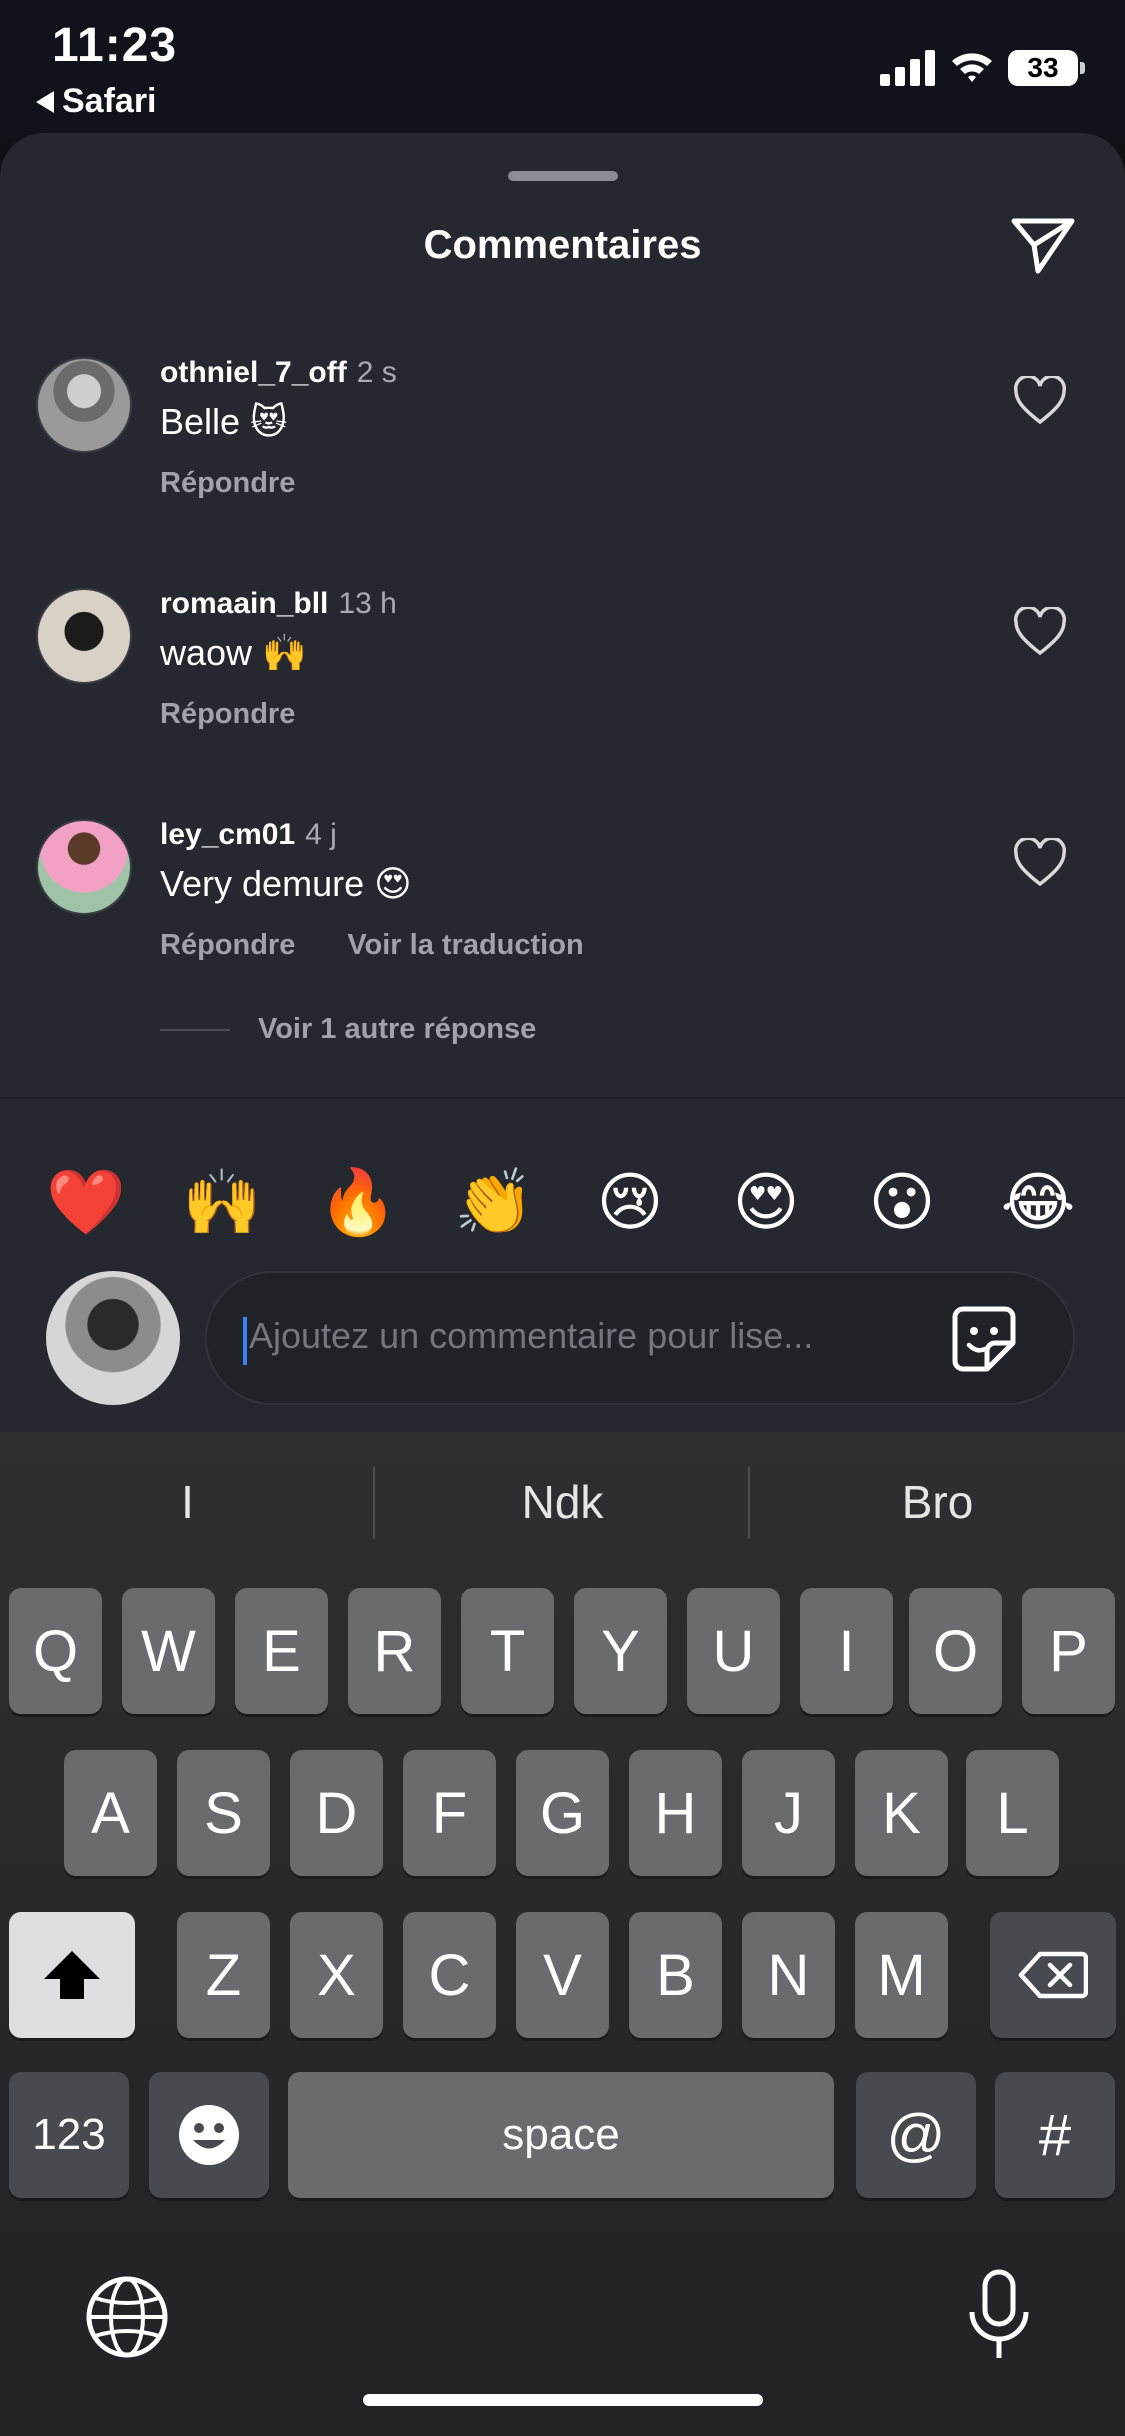  What do you see at coordinates (367, 603) in the screenshot?
I see `comment-time: 13 h` at bounding box center [367, 603].